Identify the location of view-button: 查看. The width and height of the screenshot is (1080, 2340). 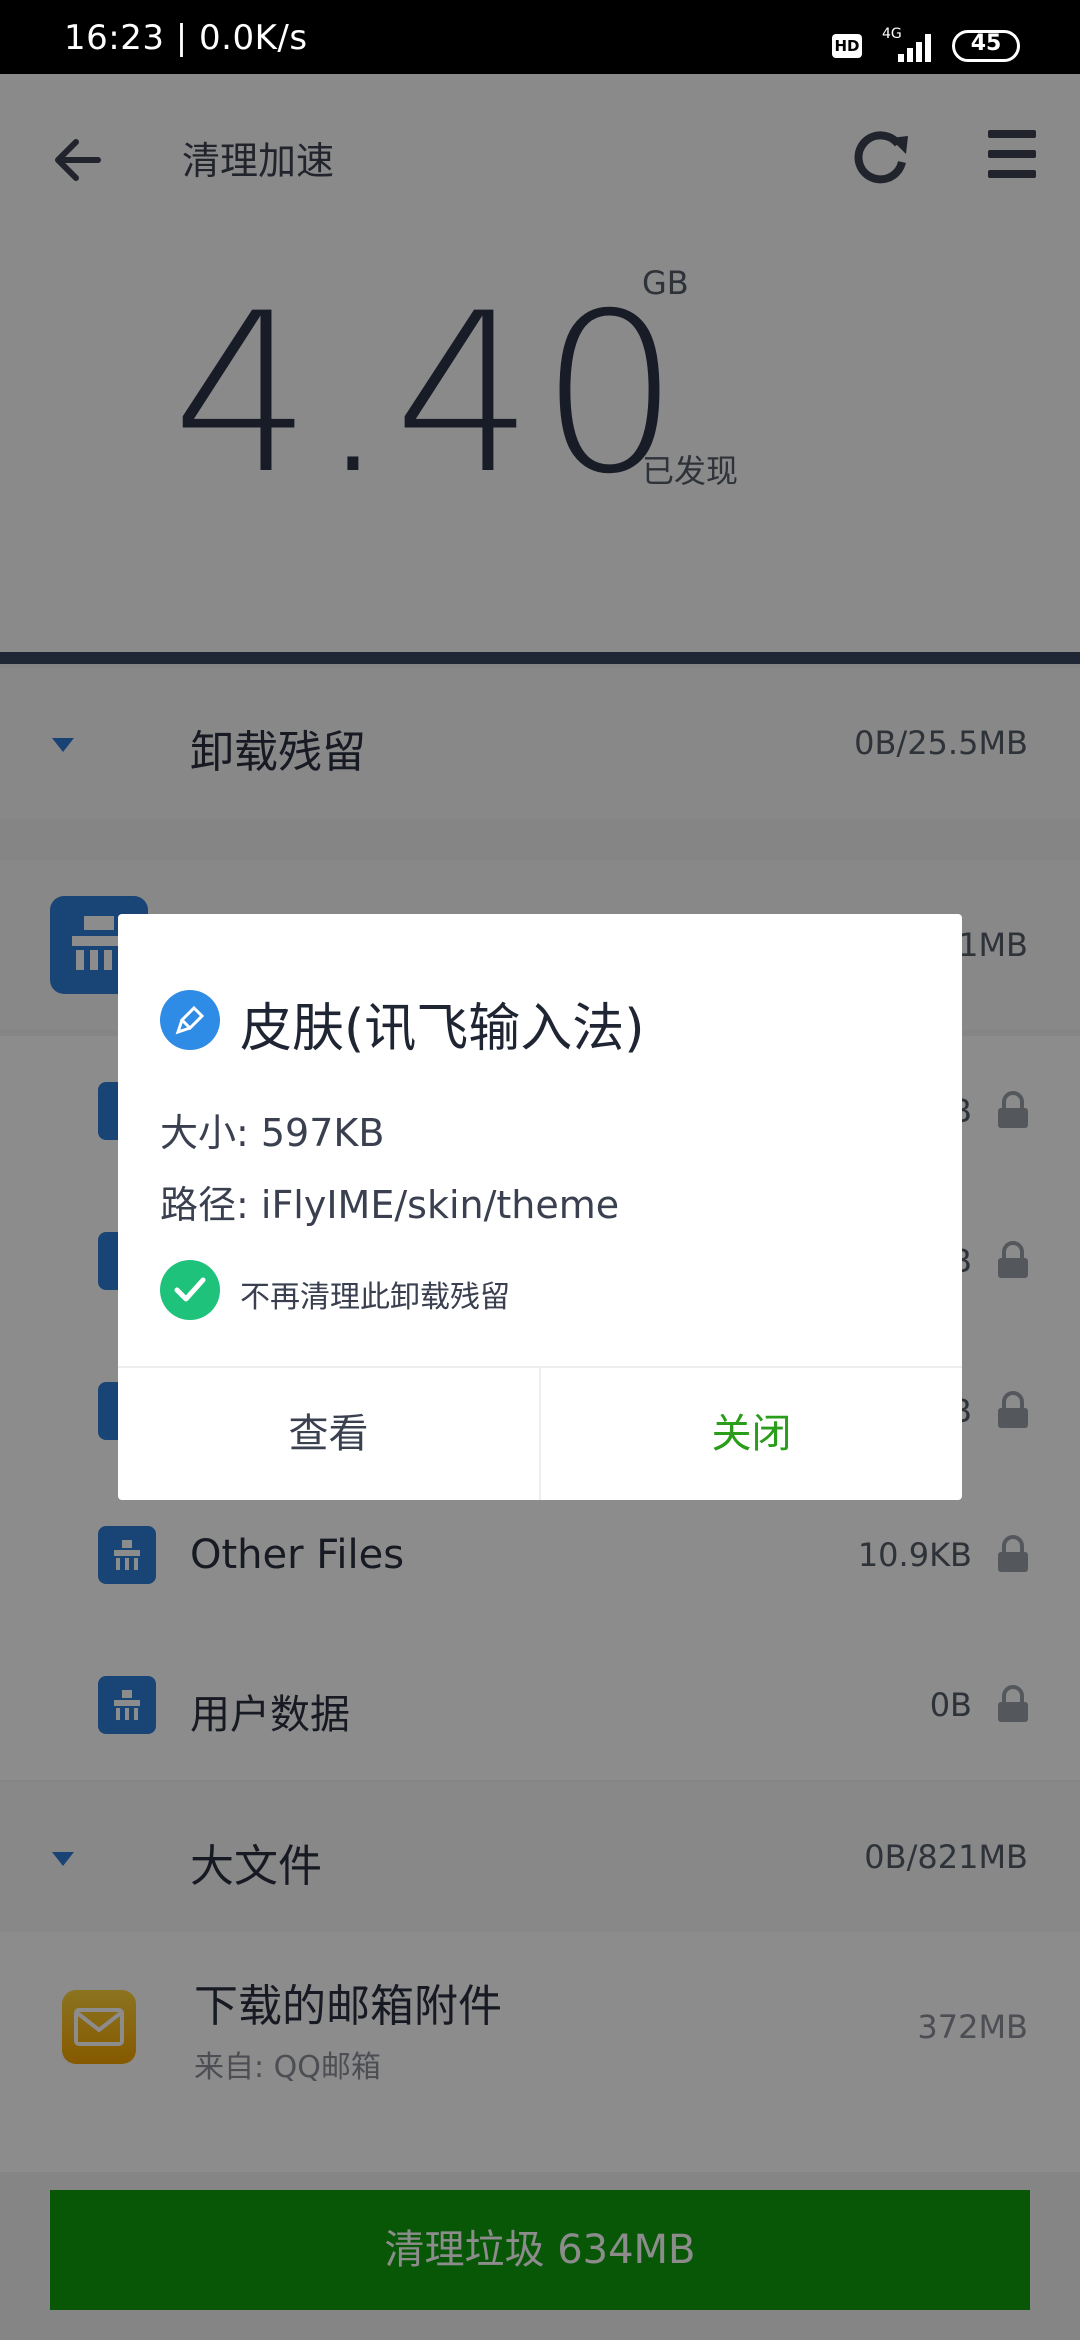
(328, 1434).